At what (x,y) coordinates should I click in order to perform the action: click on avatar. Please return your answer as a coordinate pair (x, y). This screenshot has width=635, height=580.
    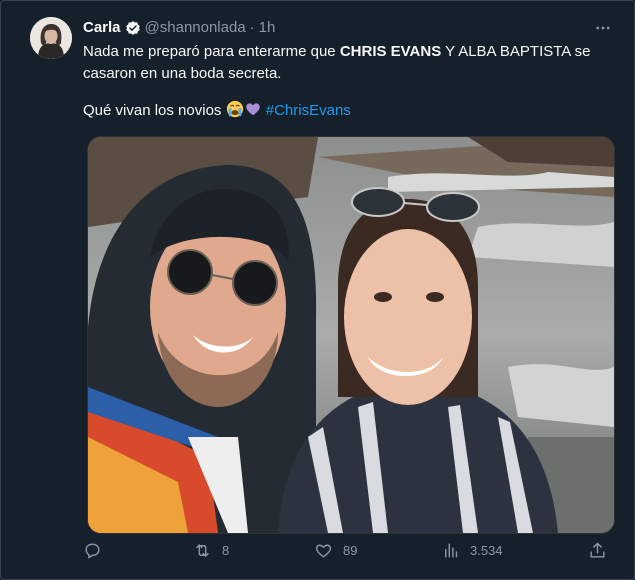
    Looking at the image, I should click on (51, 38).